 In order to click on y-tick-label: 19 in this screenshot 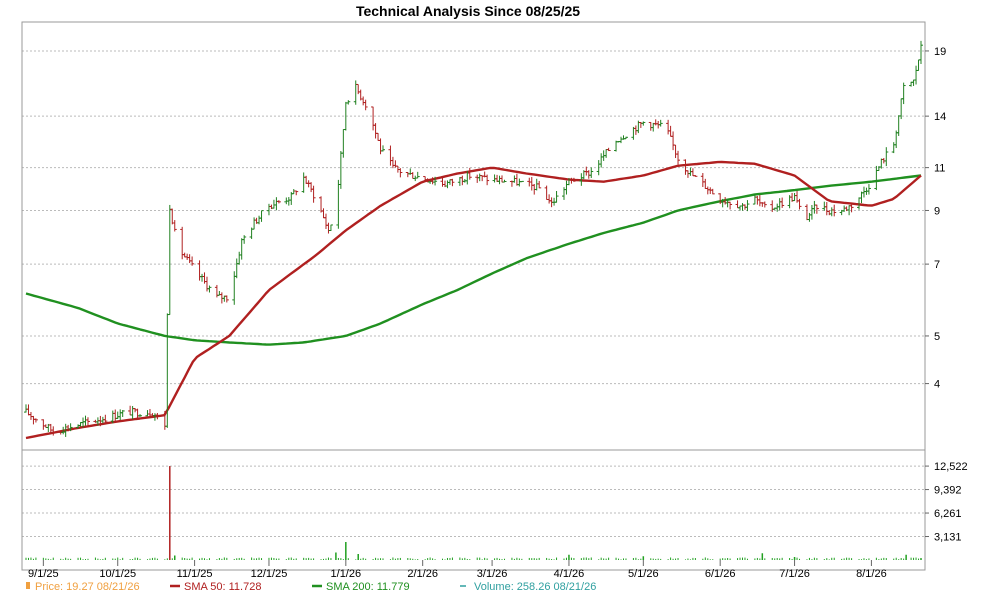, I will do `click(940, 52)`.